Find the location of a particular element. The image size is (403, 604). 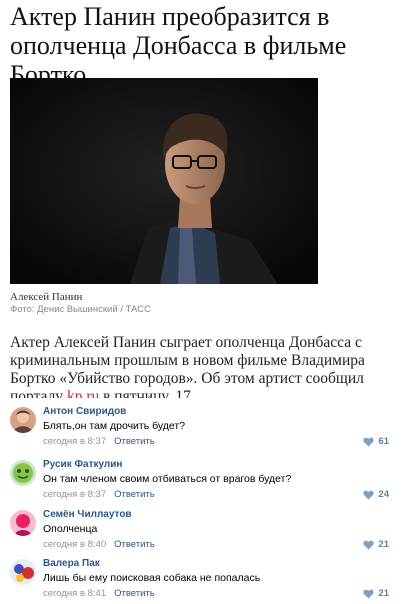

comment-meta: сегодня в 8:41 Ответить is located at coordinates (99, 593).